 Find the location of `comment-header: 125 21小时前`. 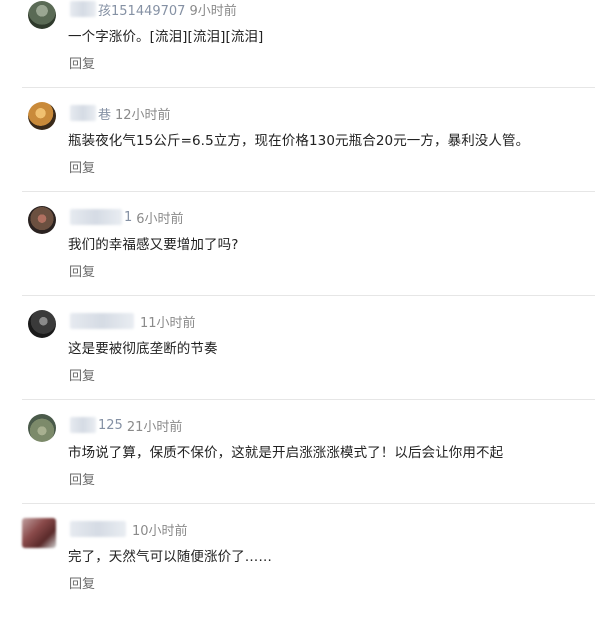

comment-header: 125 21小时前 is located at coordinates (126, 426).